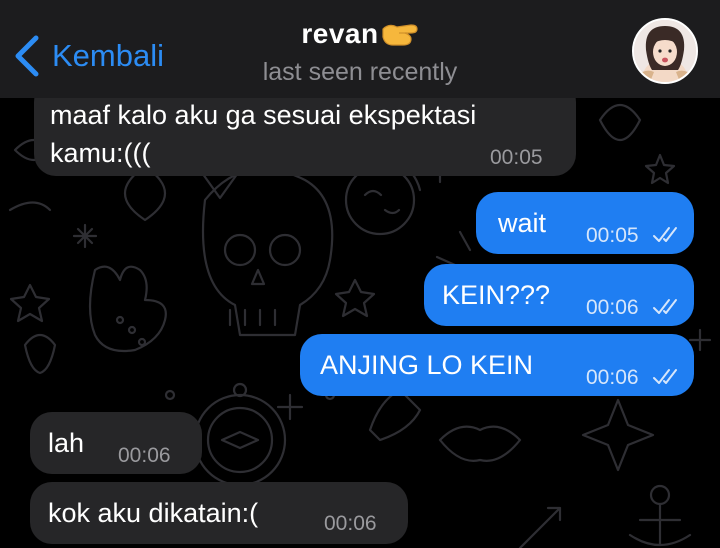 This screenshot has height=548, width=720. Describe the element at coordinates (263, 115) in the screenshot. I see `message-text: maaf kalo aku ga sesuai ekspektasi` at that location.